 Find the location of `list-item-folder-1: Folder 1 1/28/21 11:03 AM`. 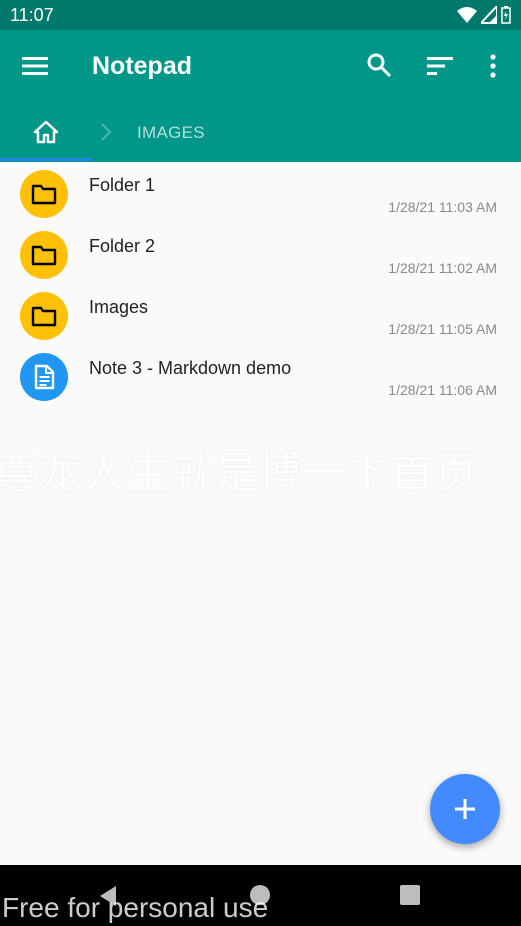

list-item-folder-1: Folder 1 1/28/21 11:03 AM is located at coordinates (260, 192).